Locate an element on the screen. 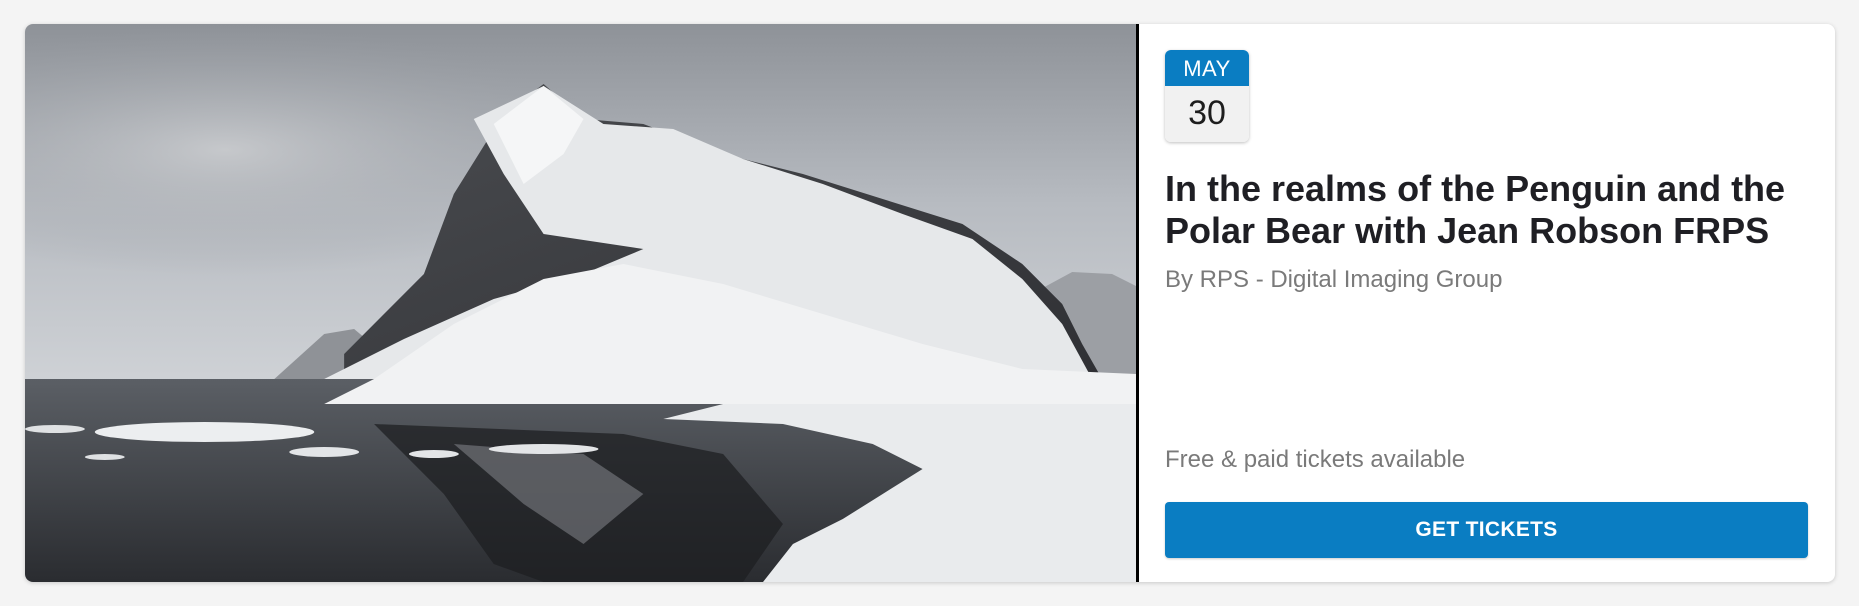  ticket-availability: Free & paid tickets available is located at coordinates (1315, 459).